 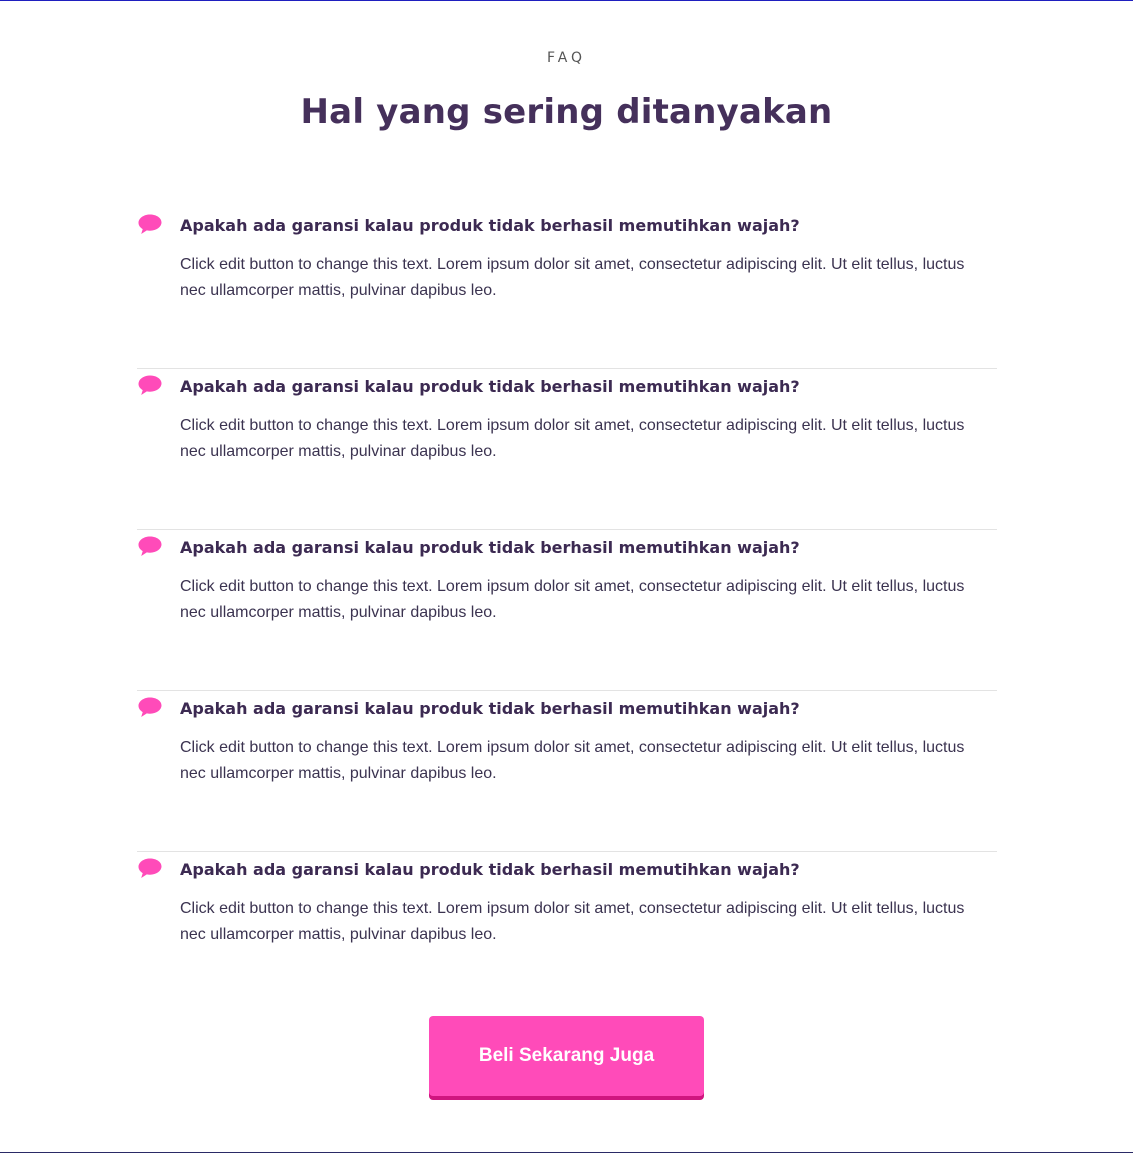 What do you see at coordinates (566, 58) in the screenshot?
I see `section-eyebrow: FAQ` at bounding box center [566, 58].